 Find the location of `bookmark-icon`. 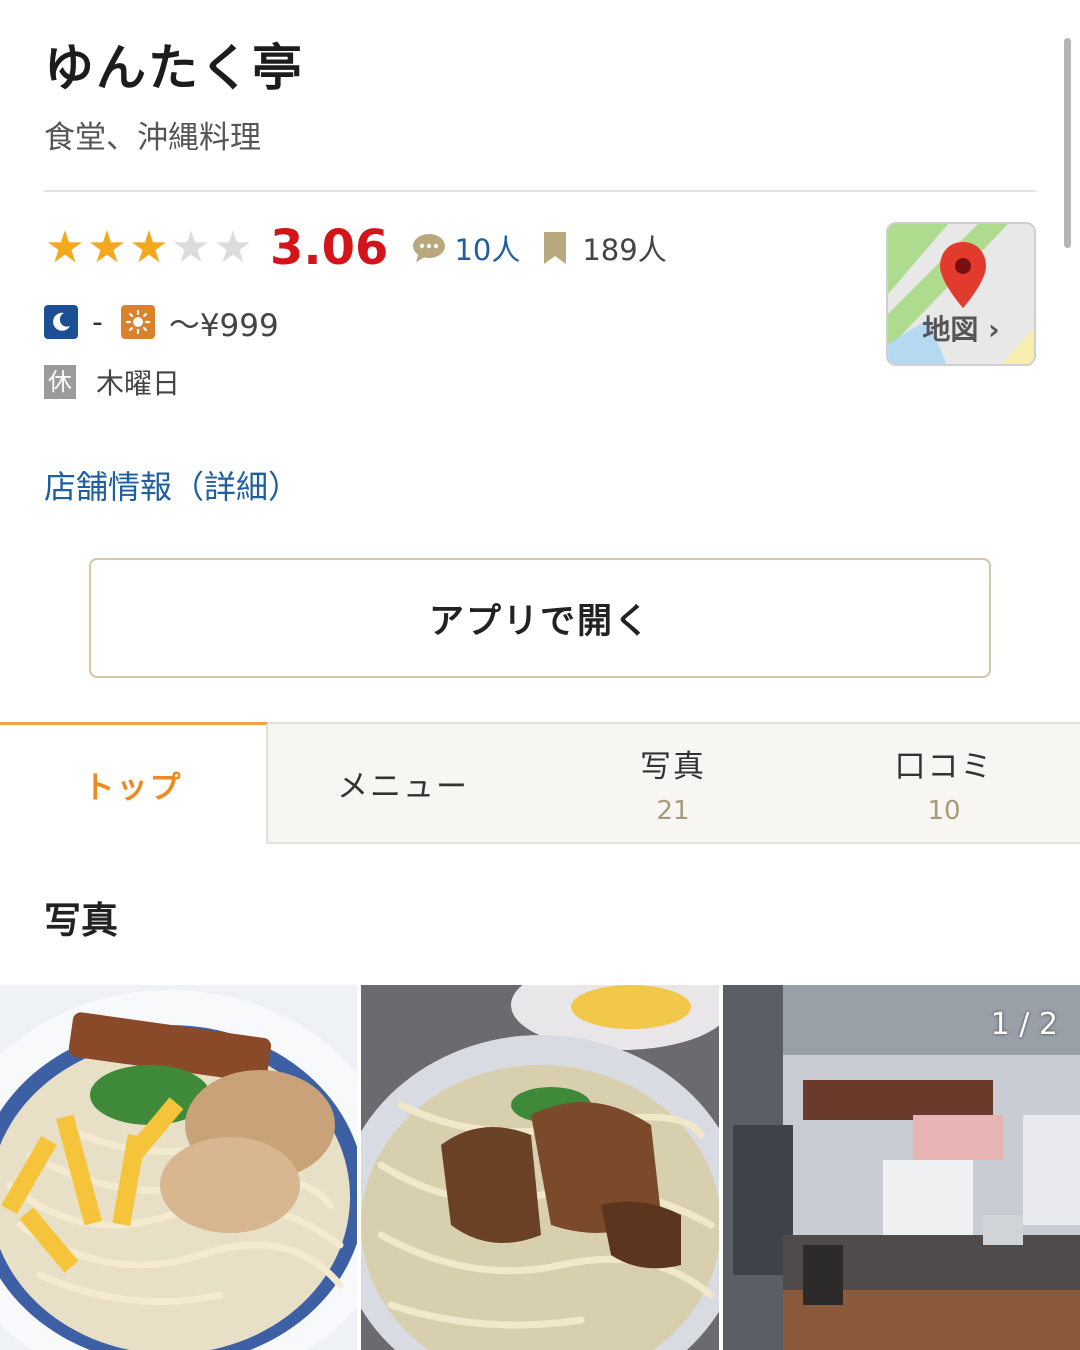

bookmark-icon is located at coordinates (555, 248).